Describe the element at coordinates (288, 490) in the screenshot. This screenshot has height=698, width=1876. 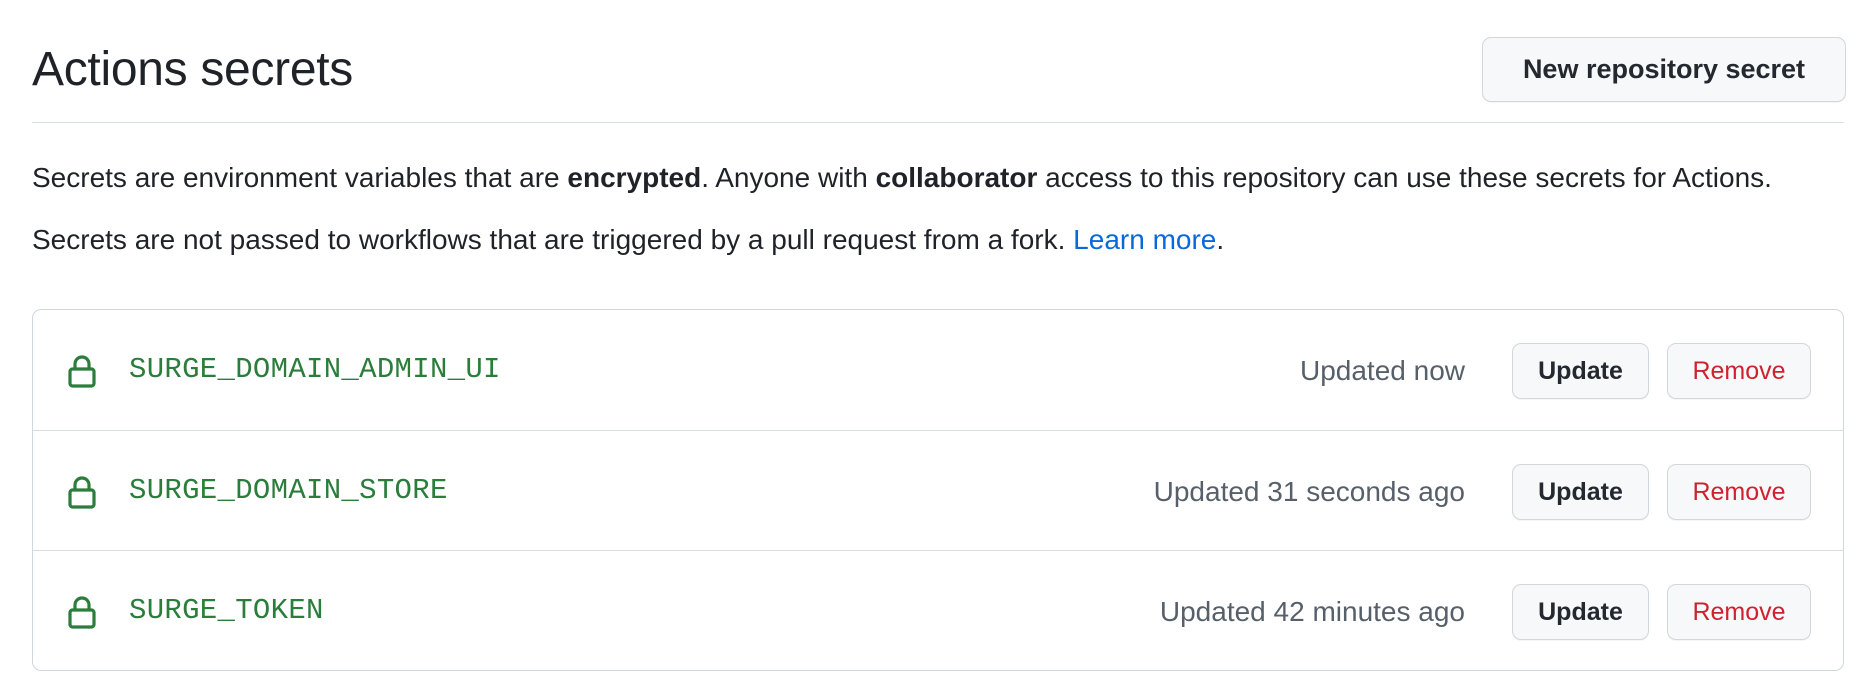
I see `secret-name: SURGE_DOMAIN_STORE` at that location.